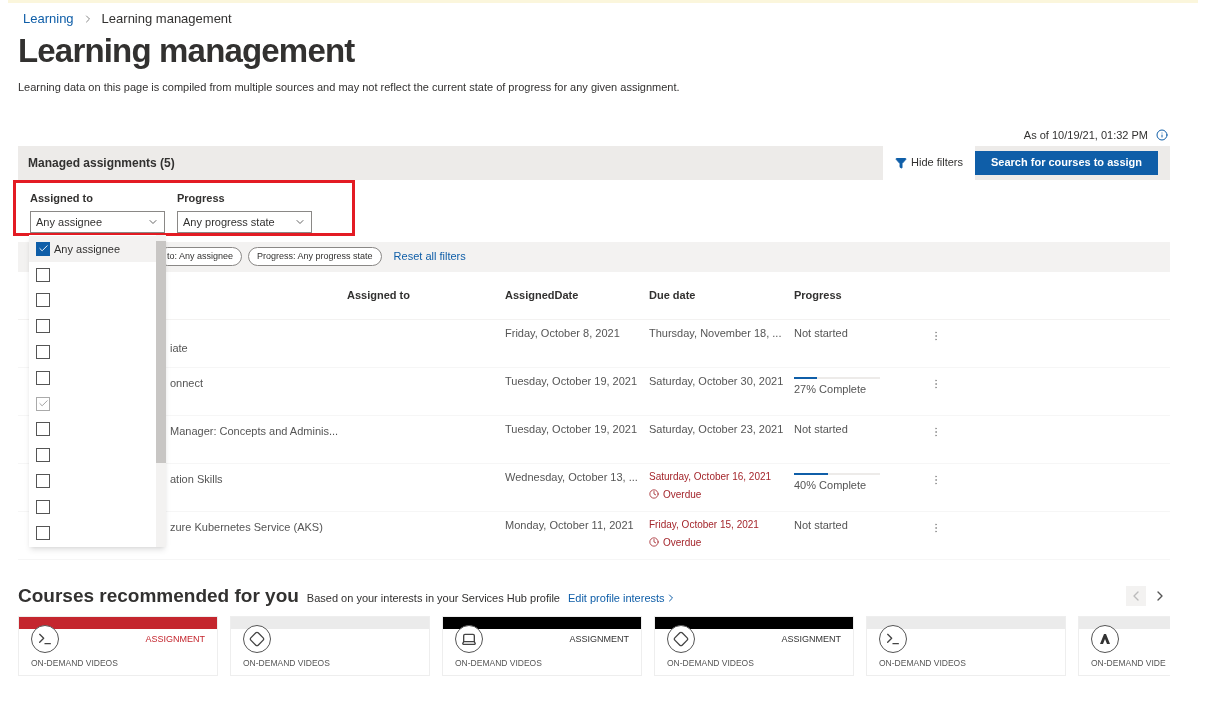 The image size is (1206, 703). Describe the element at coordinates (469, 639) in the screenshot. I see `laptop-icon` at that location.